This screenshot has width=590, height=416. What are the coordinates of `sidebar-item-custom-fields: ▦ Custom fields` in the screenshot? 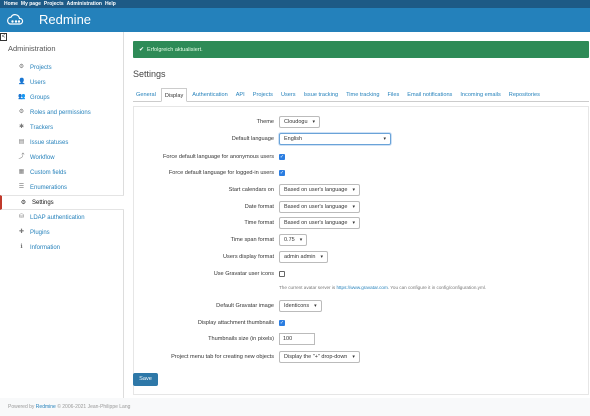 It's located at (62, 172).